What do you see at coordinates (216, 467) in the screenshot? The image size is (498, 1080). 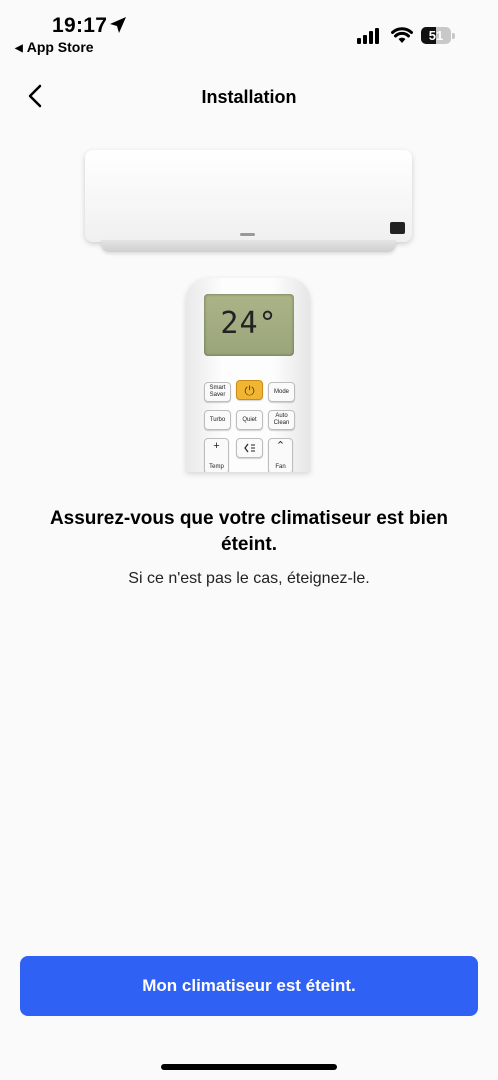 I see `remote-temp-label: Temp` at bounding box center [216, 467].